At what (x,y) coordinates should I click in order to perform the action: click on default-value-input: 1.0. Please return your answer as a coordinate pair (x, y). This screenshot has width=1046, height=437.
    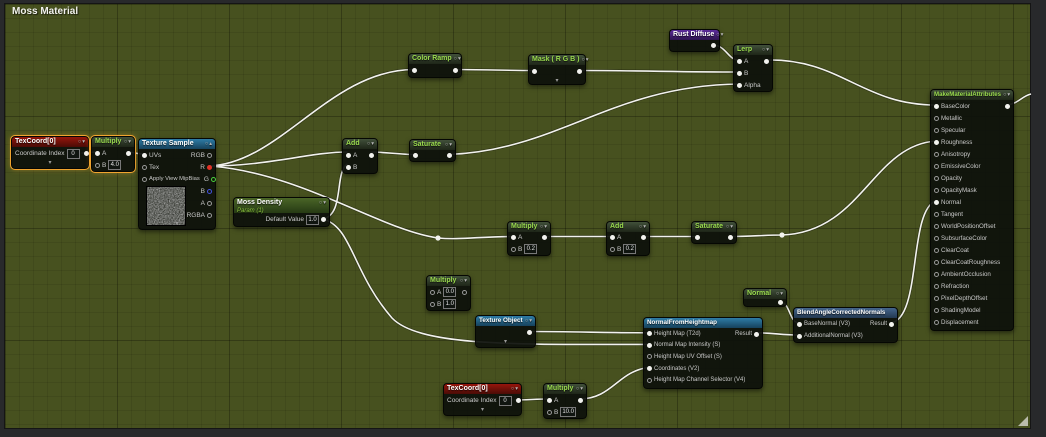
    Looking at the image, I should click on (312, 219).